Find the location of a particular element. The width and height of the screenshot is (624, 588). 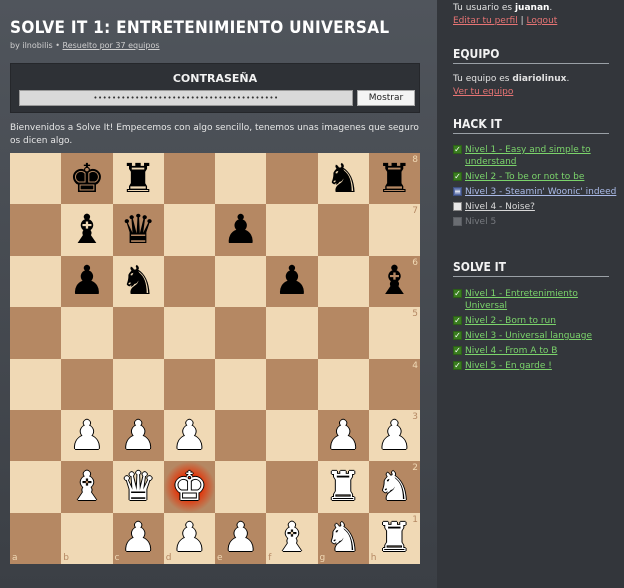

square-b2: ♝ is located at coordinates (87, 487).